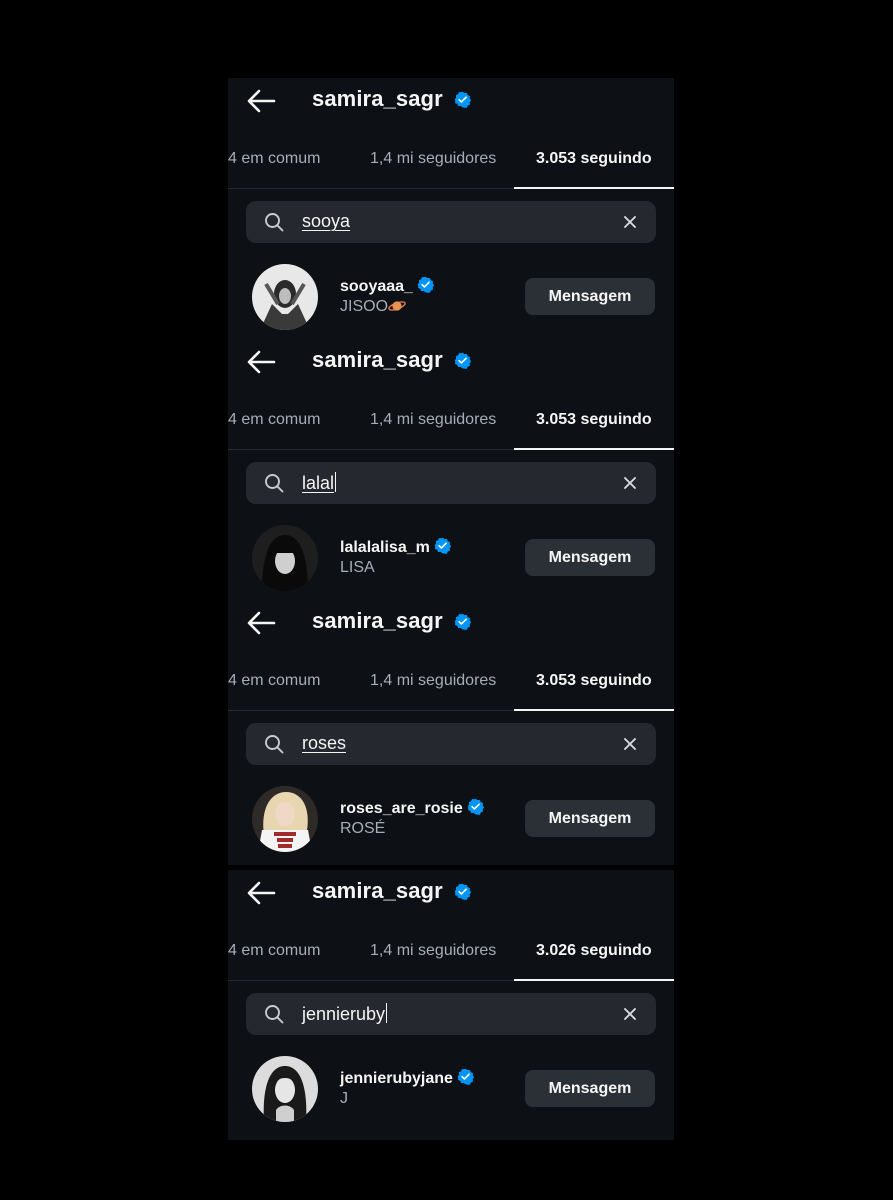 This screenshot has width=893, height=1200. Describe the element at coordinates (326, 221) in the screenshot. I see `search-input: sooya` at that location.